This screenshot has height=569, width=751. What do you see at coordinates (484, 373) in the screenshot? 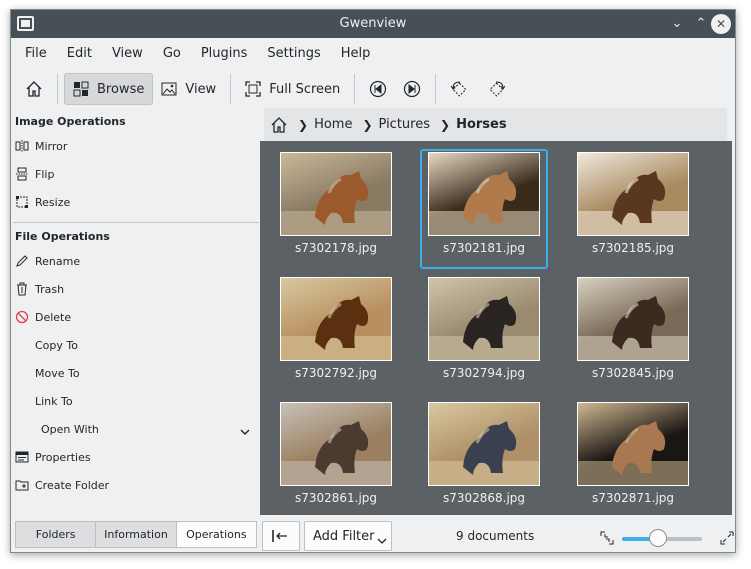
I see `thumbnail-caption: s7302794.jpg` at bounding box center [484, 373].